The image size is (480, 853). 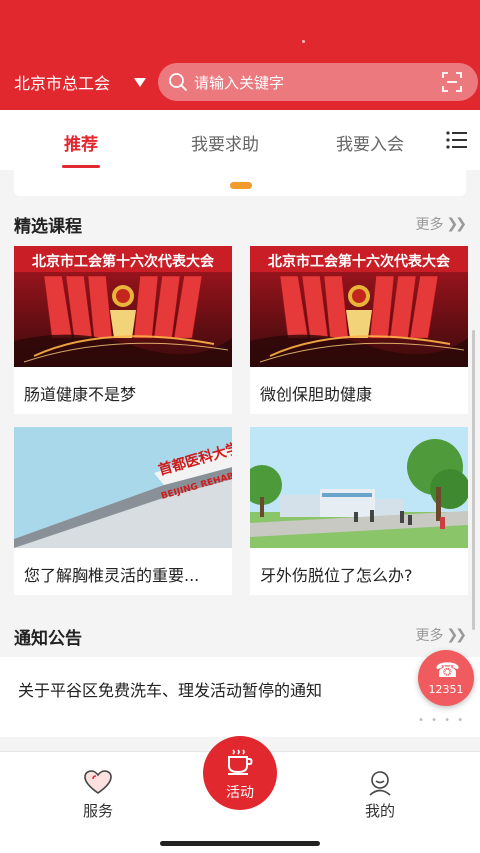 I want to click on notice-item: 关于平谷区免费洗车、理发活动暂停的通知 • • • •, so click(x=240, y=697).